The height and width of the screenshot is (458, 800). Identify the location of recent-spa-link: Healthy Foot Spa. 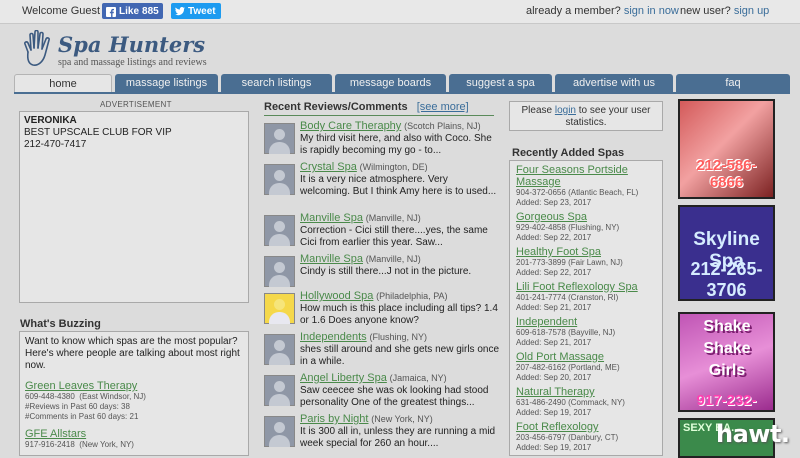
(586, 252).